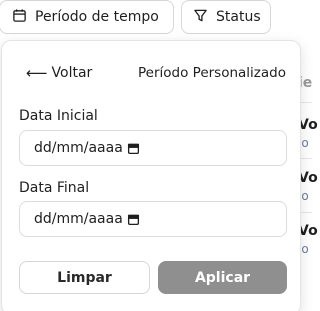 The width and height of the screenshot is (320, 311). What do you see at coordinates (97, 17) in the screenshot?
I see `period-filter-label: Período de tempo` at bounding box center [97, 17].